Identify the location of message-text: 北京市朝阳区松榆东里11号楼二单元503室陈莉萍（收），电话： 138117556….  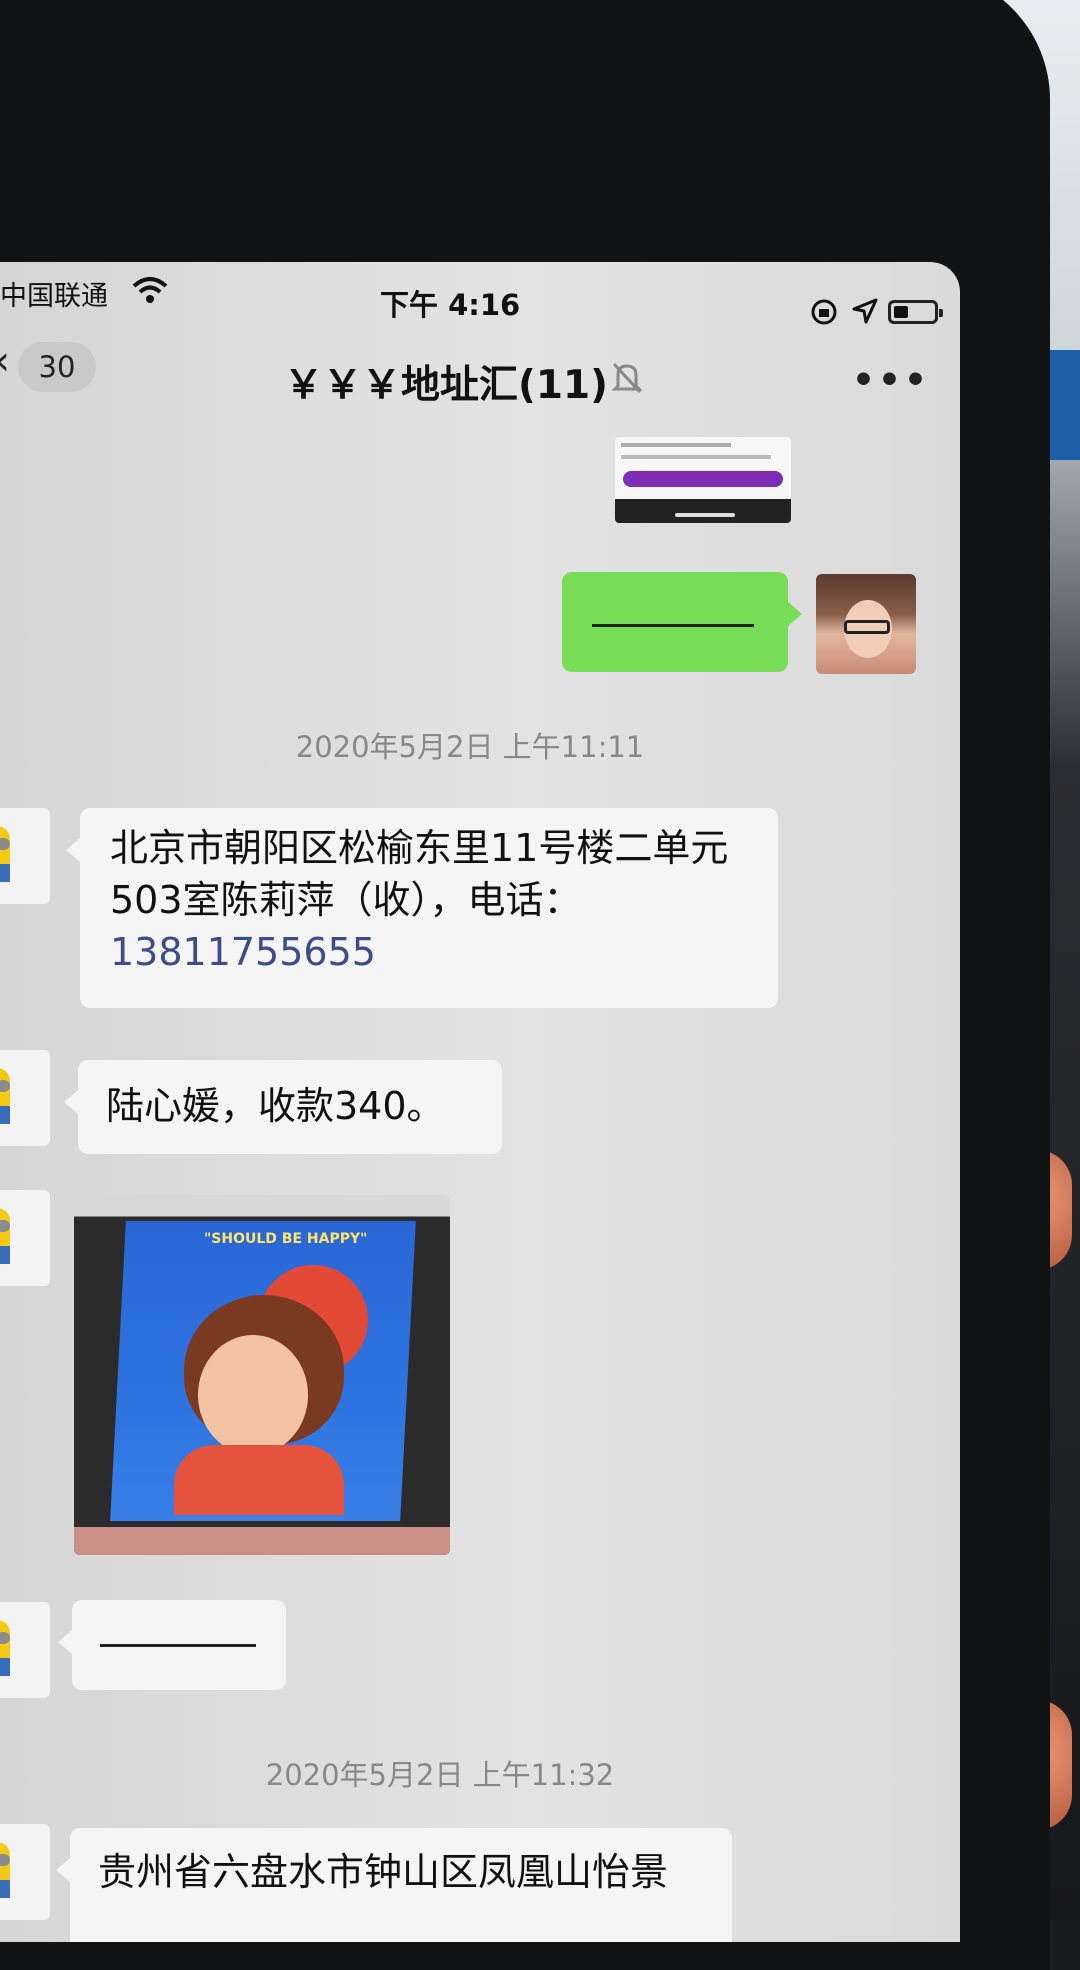
(435, 900).